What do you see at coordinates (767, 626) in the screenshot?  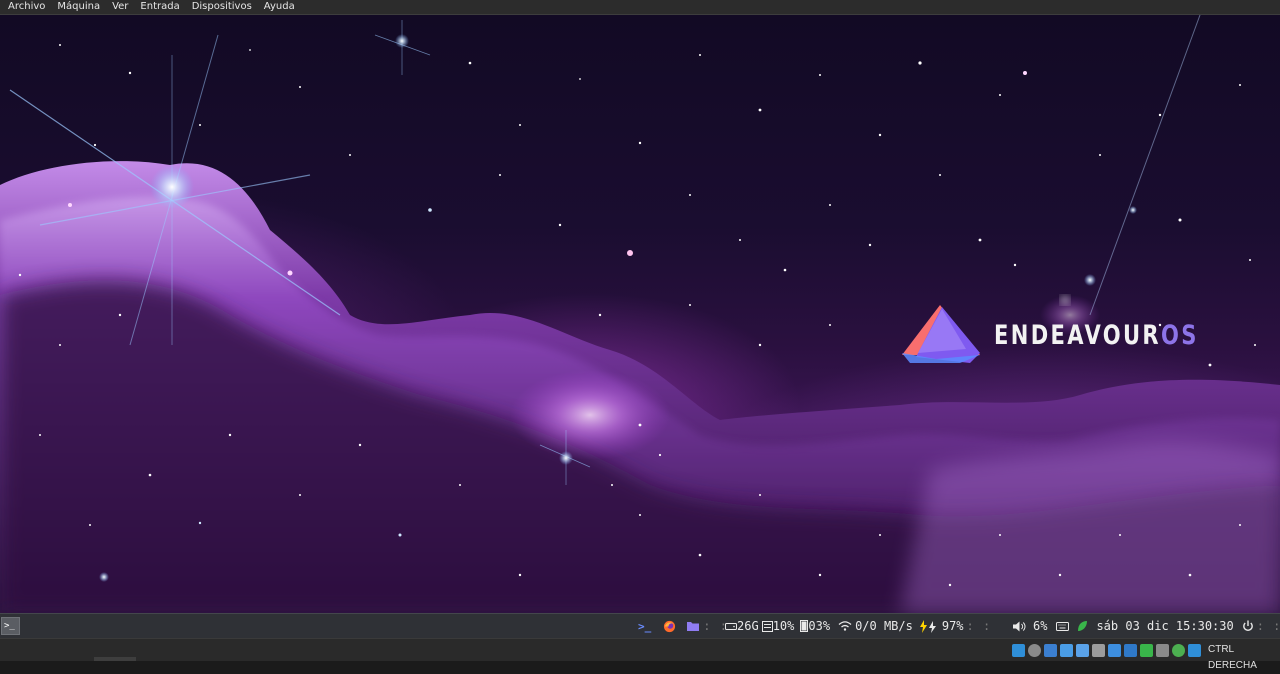 I see `cpu-icon` at bounding box center [767, 626].